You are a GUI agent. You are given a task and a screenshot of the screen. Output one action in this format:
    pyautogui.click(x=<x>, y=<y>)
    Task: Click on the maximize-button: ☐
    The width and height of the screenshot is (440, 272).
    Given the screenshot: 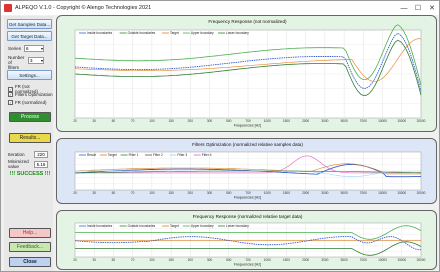 What is the action you would take?
    pyautogui.click(x=418, y=8)
    